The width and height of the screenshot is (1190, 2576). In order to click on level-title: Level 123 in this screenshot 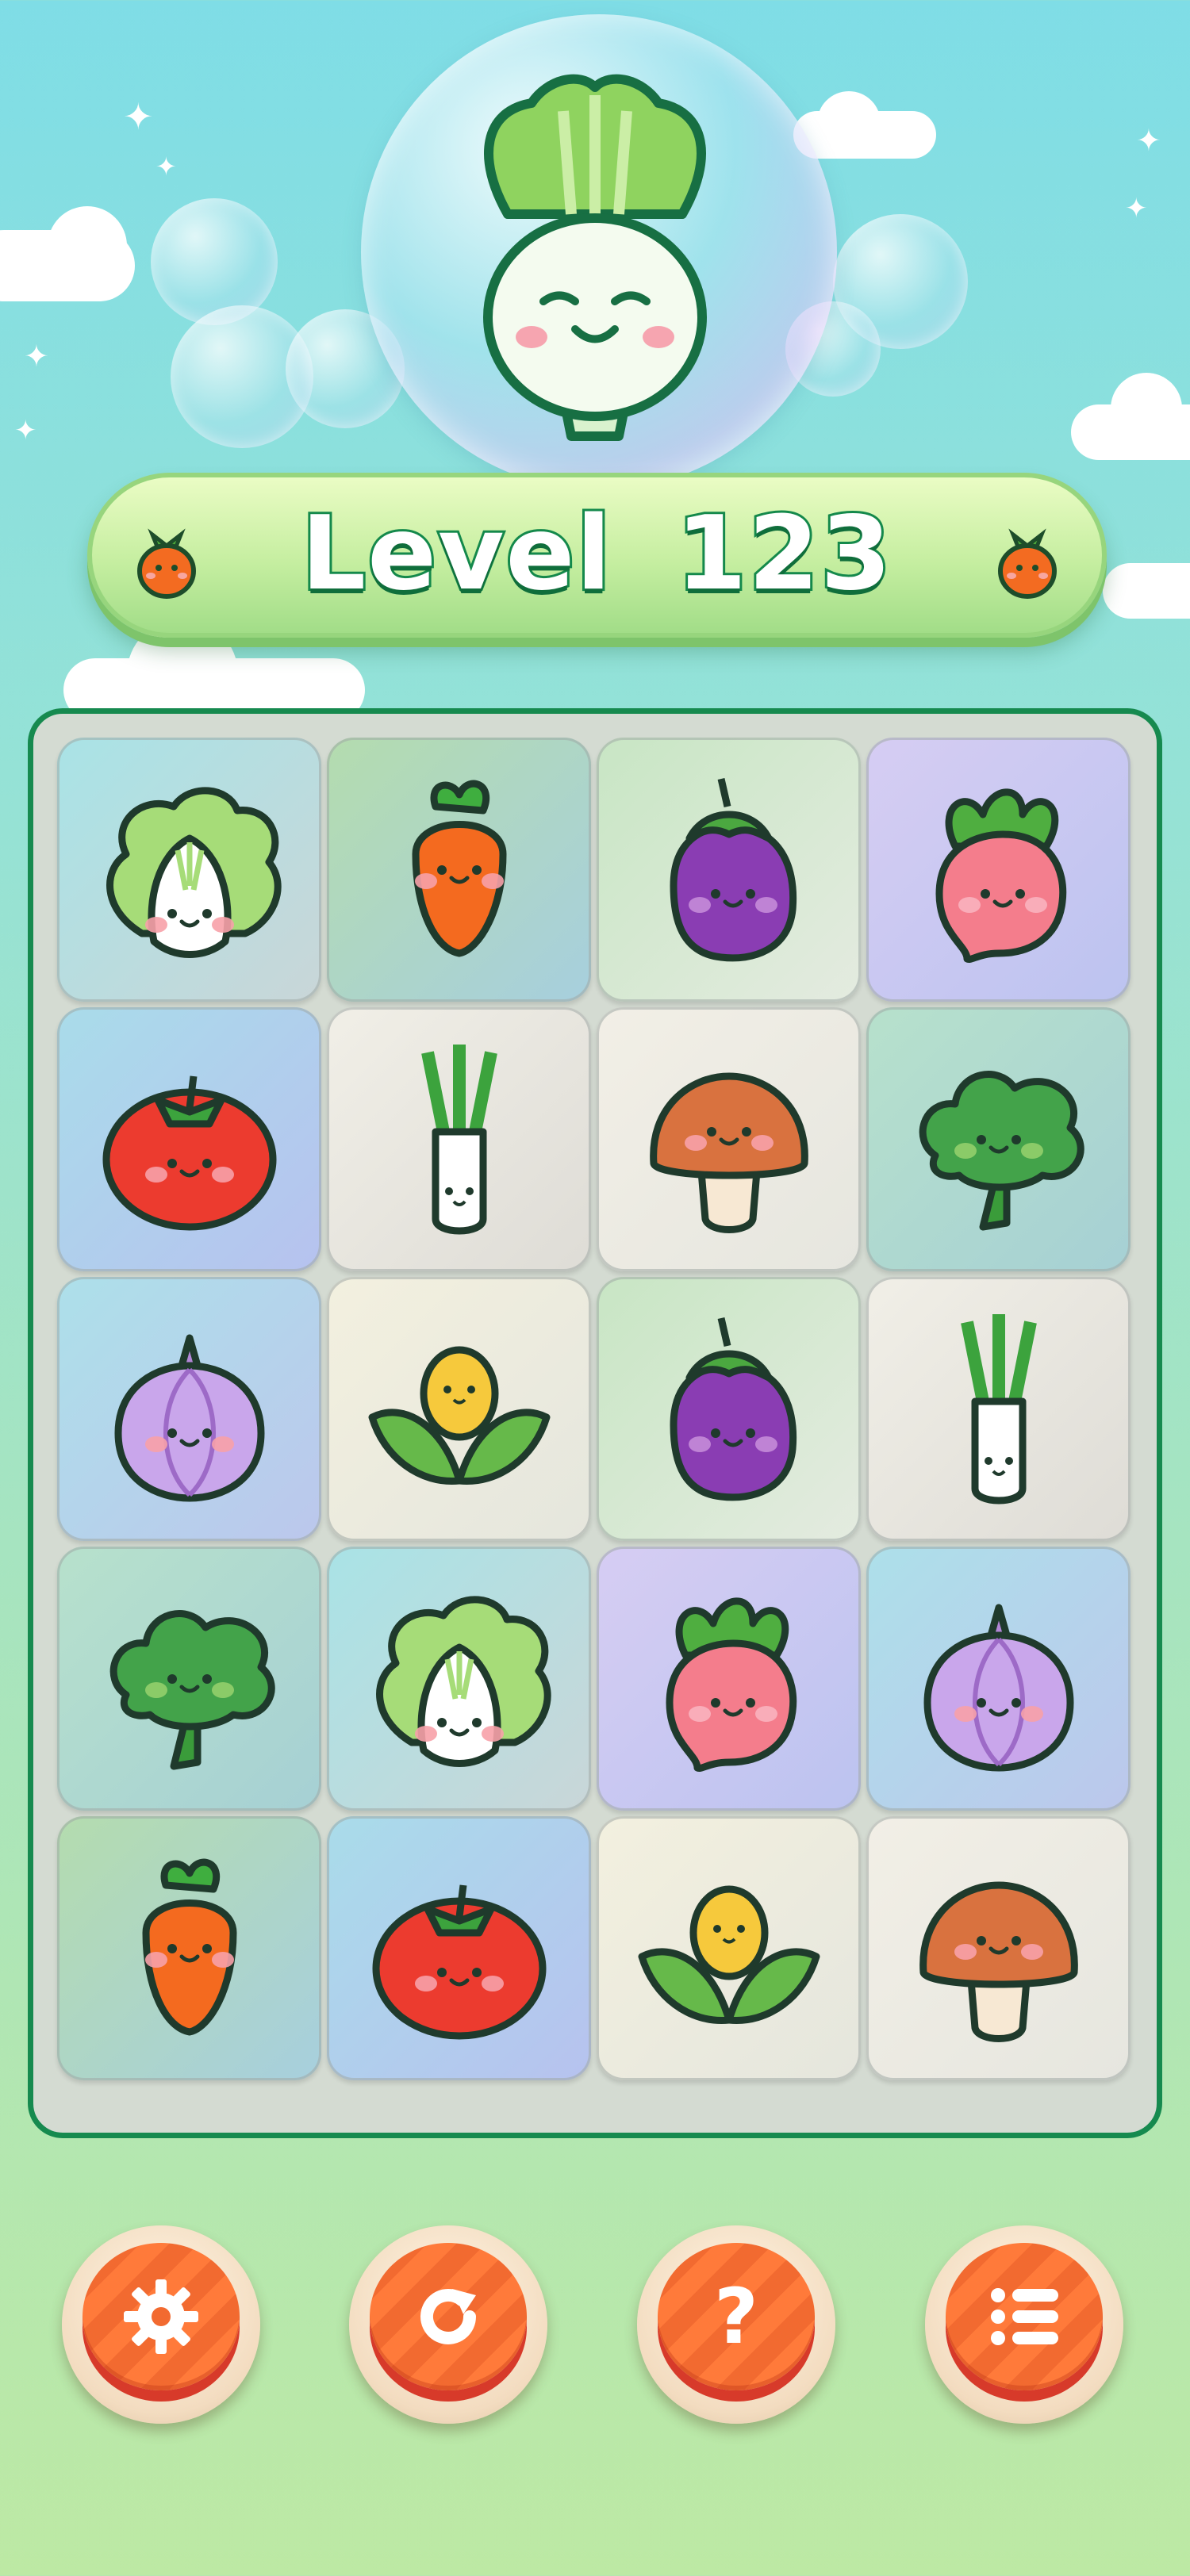, I will do `click(597, 554)`.